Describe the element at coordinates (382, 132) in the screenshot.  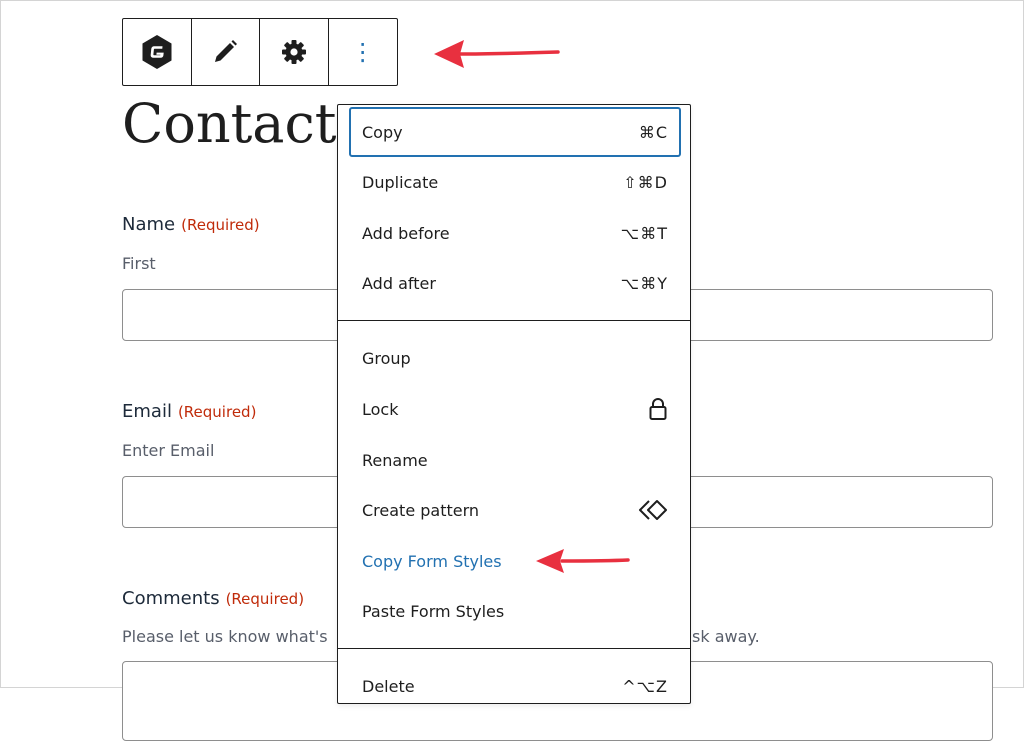
I see `menu-item-label: Copy` at that location.